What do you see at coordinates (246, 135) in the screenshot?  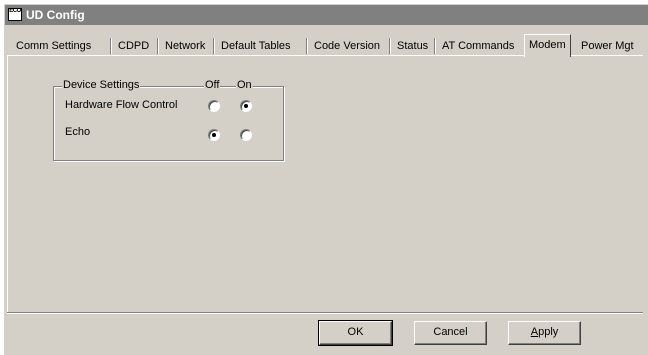 I see `echo-on-radio` at bounding box center [246, 135].